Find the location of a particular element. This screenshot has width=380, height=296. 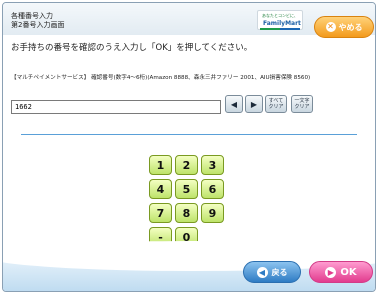

ok-button: ▶ OK is located at coordinates (341, 272).